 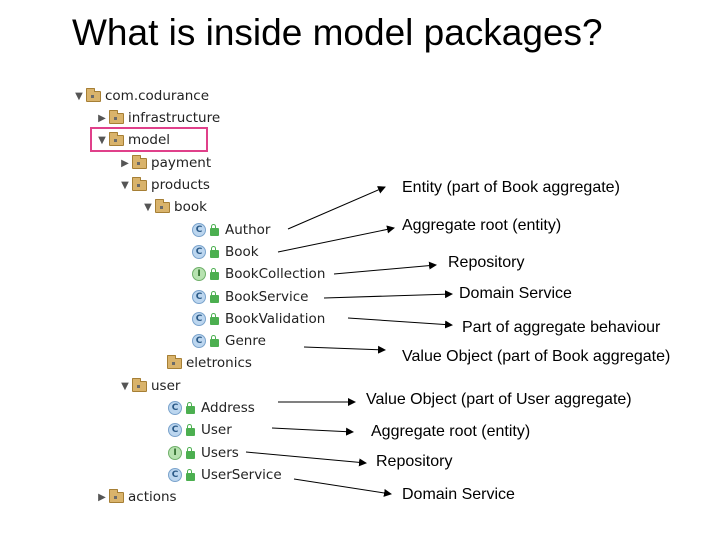 What do you see at coordinates (499, 399) in the screenshot?
I see `annotation-address: Value Object (part of User aggregate)` at bounding box center [499, 399].